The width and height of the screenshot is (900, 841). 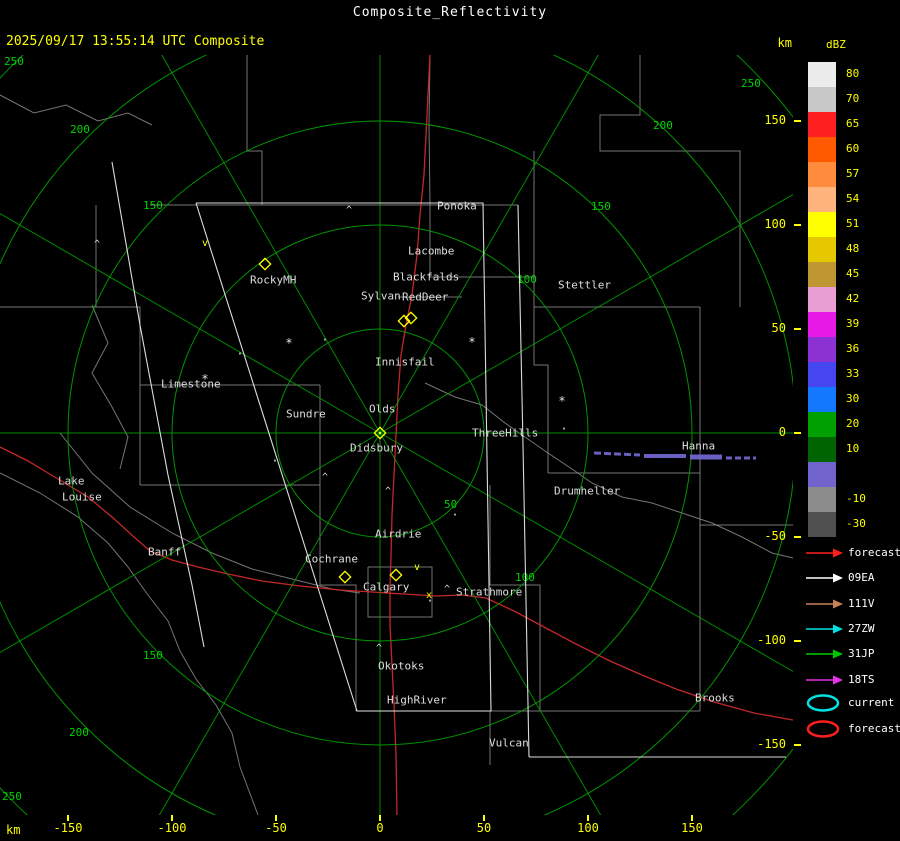 I want to click on legend-label-current: current, so click(x=871, y=702).